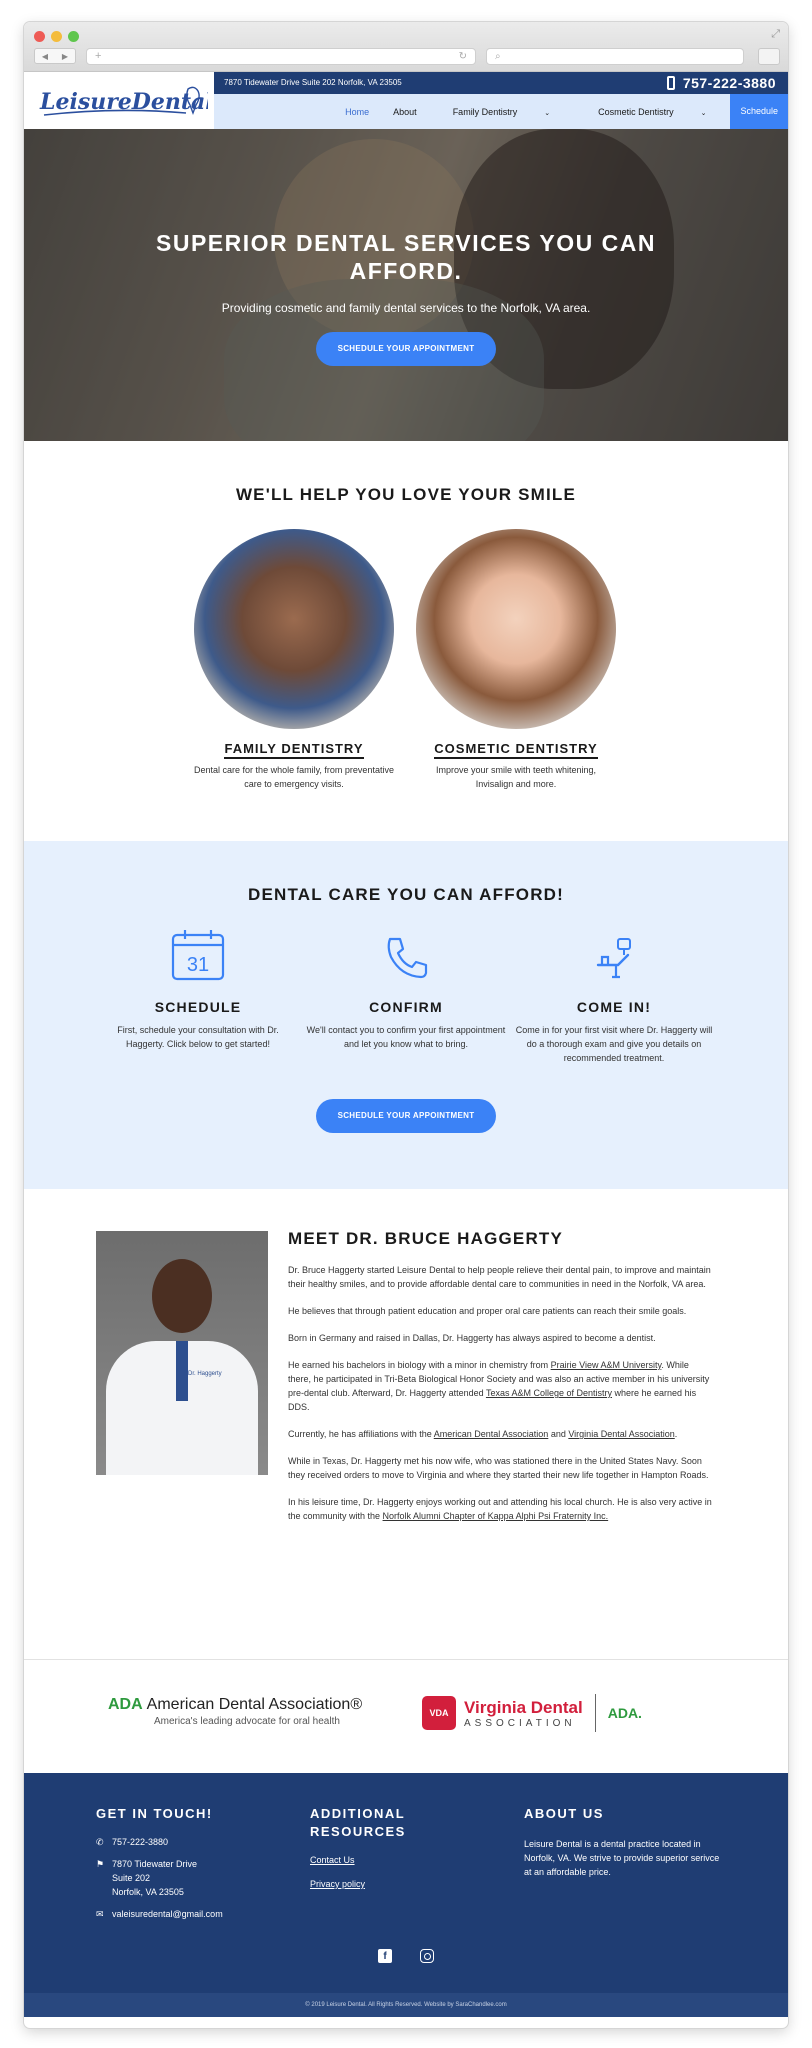 This screenshot has width=812, height=2048. Describe the element at coordinates (621, 1434) in the screenshot. I see `vda-link: Virginia Dental Association` at that location.